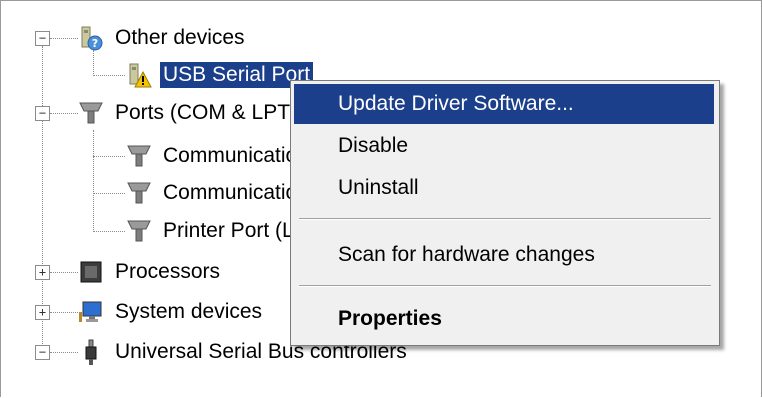  I want to click on menu-item-disable: Disable, so click(504, 146).